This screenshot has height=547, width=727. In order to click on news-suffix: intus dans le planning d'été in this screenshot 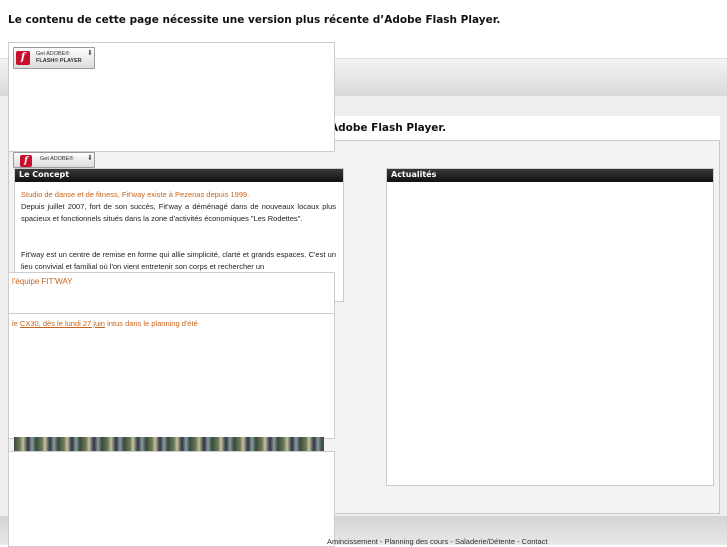, I will do `click(151, 323)`.